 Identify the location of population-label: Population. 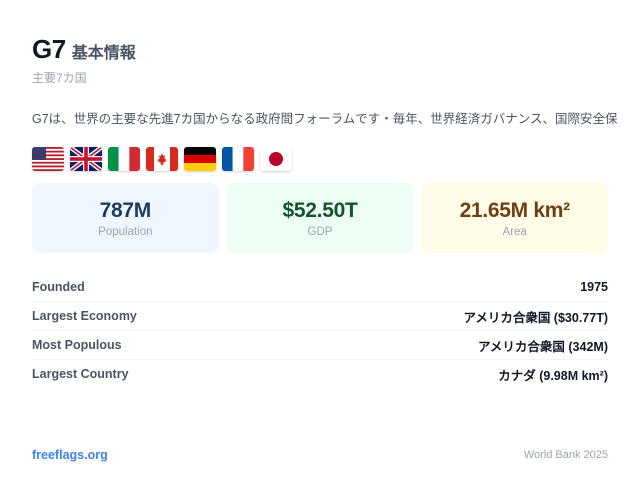
(125, 231).